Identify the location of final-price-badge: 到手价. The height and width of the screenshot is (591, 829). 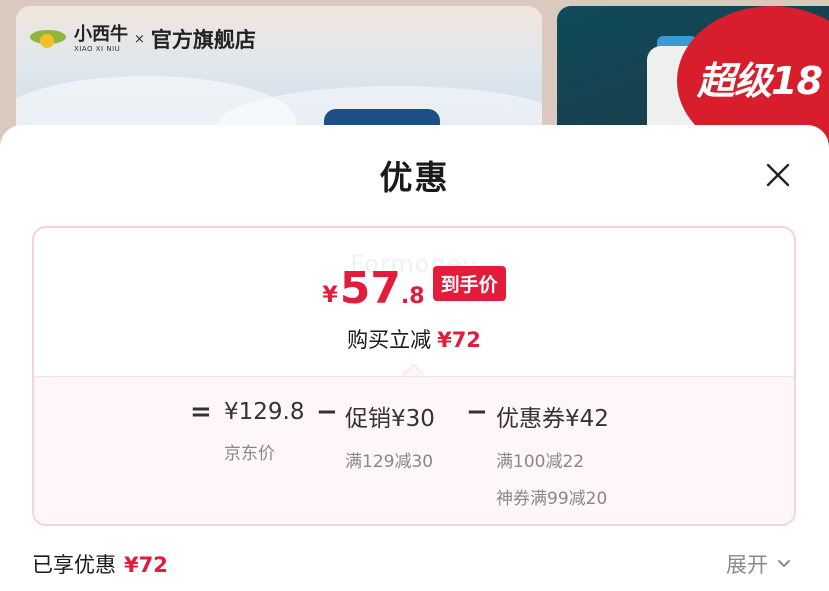
(469, 283).